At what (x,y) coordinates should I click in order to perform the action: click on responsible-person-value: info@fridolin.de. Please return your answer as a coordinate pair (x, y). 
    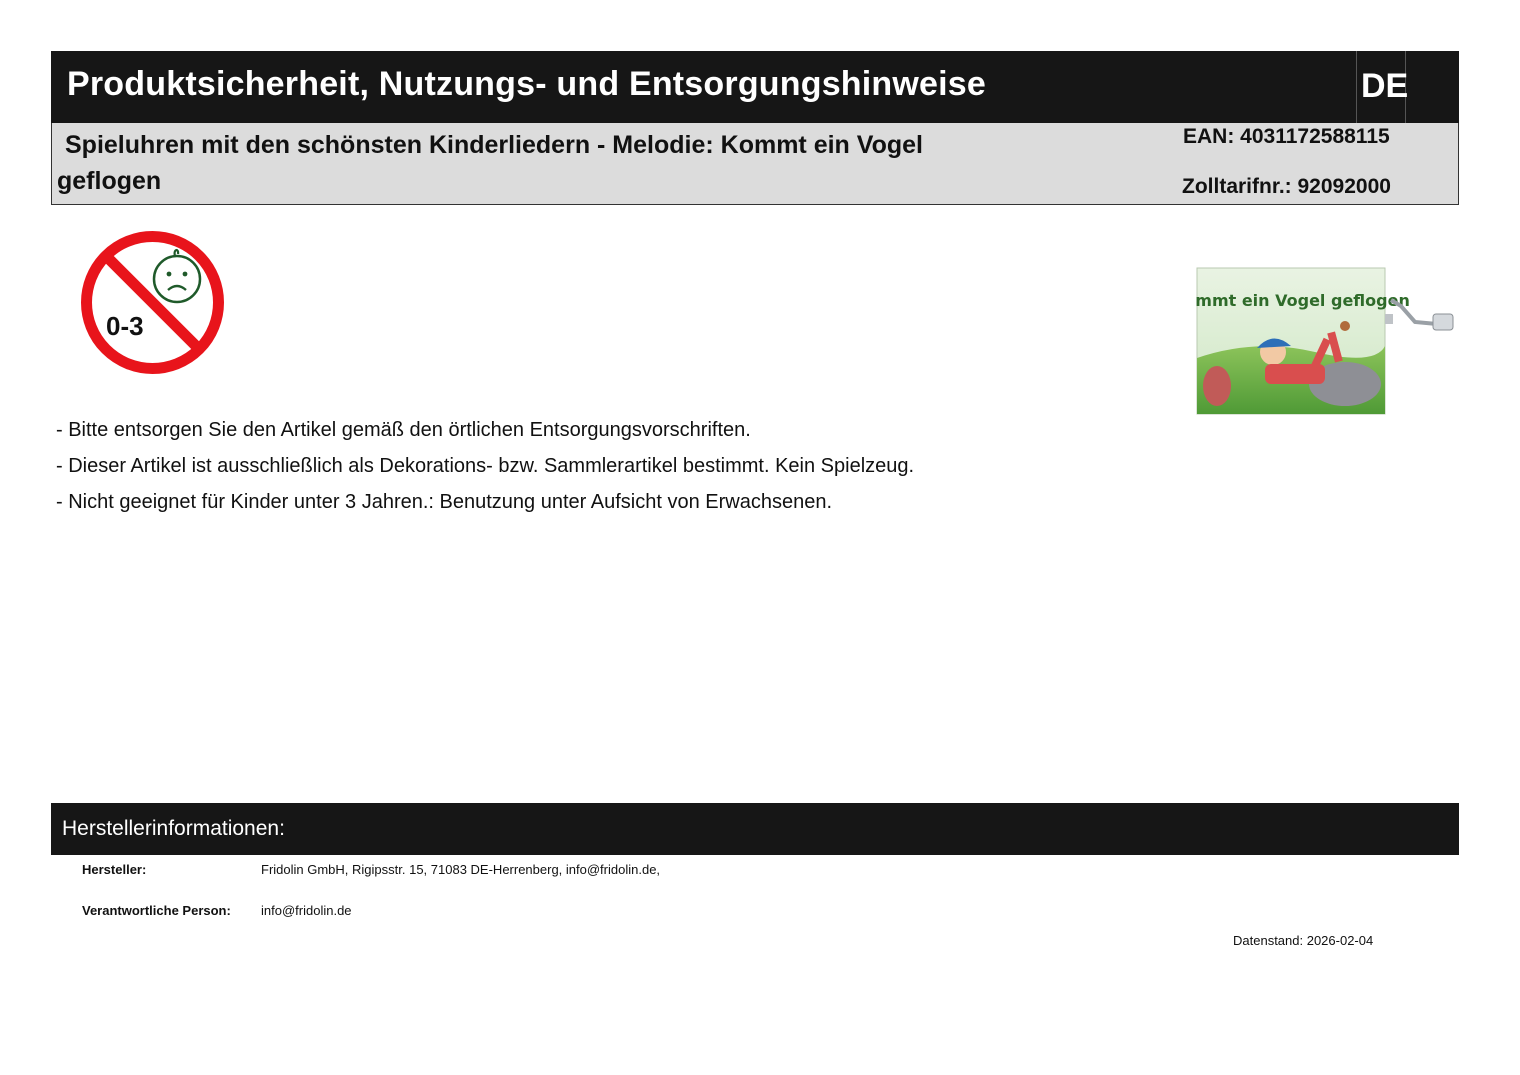
    Looking at the image, I should click on (306, 910).